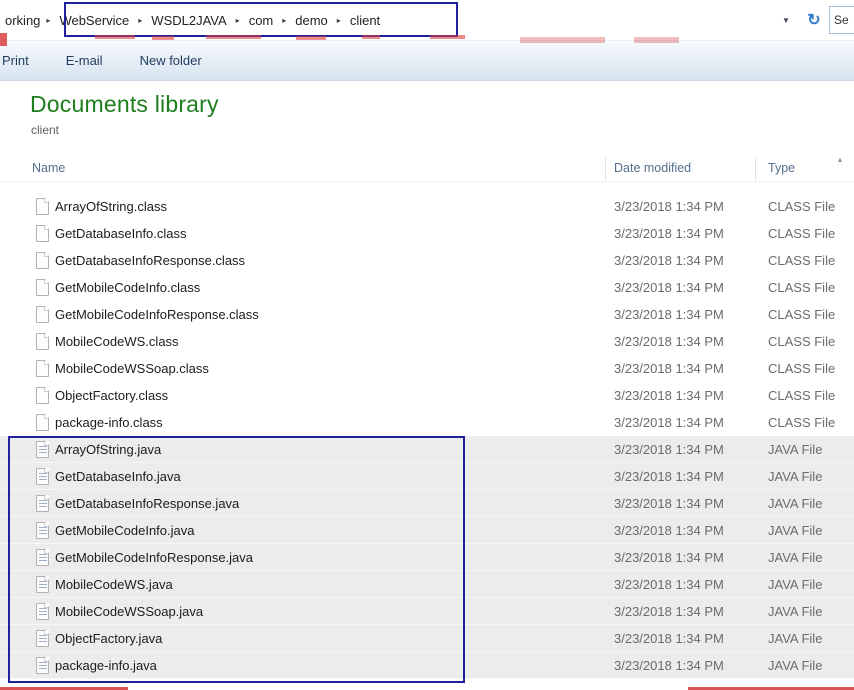 The height and width of the screenshot is (690, 854). I want to click on column-header-type: Type, so click(781, 168).